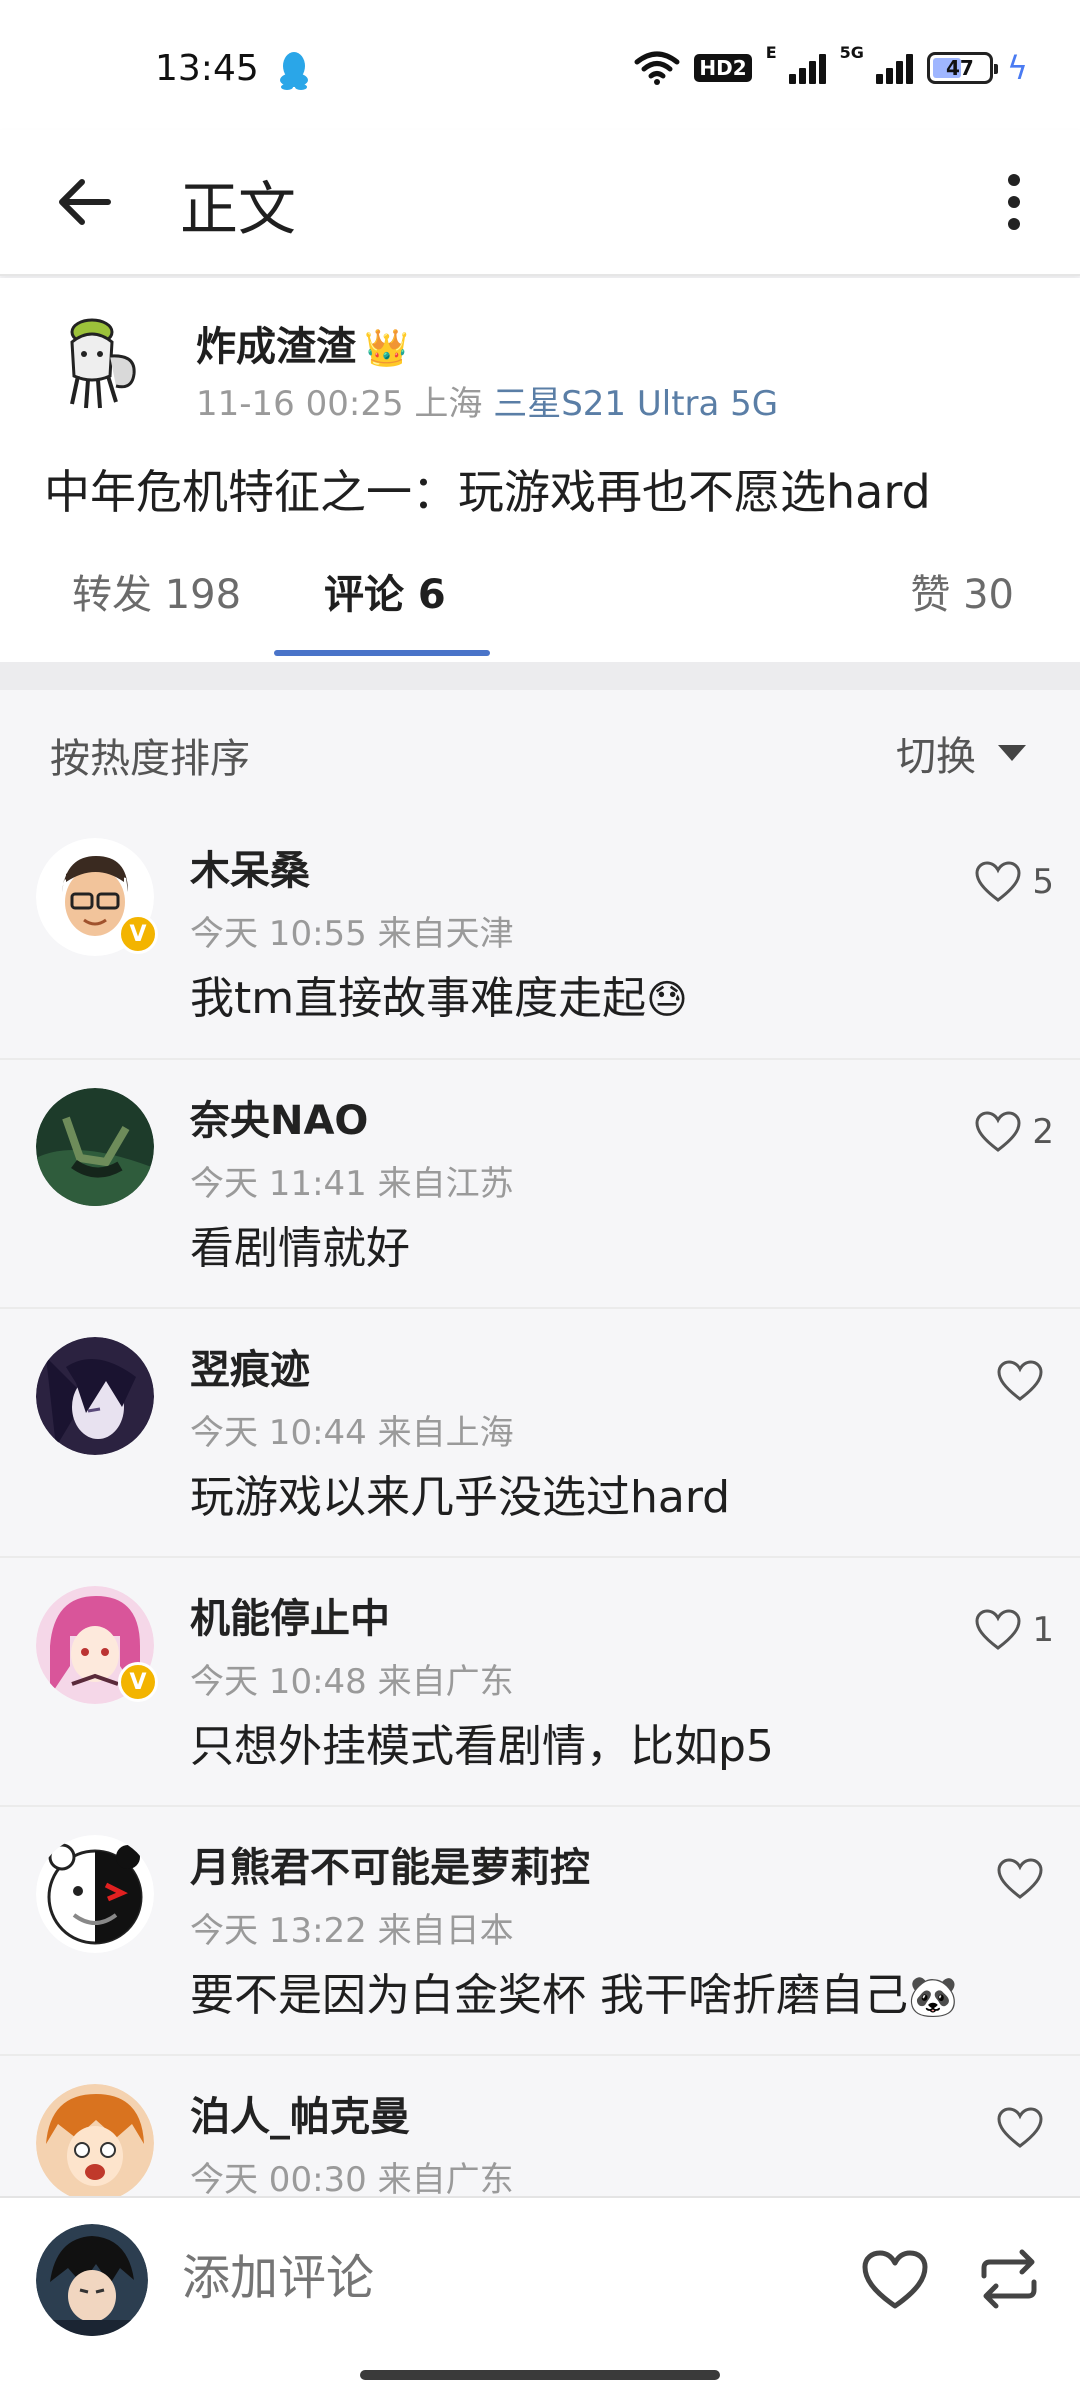  Describe the element at coordinates (238, 209) in the screenshot. I see `page-title: 正文` at that location.